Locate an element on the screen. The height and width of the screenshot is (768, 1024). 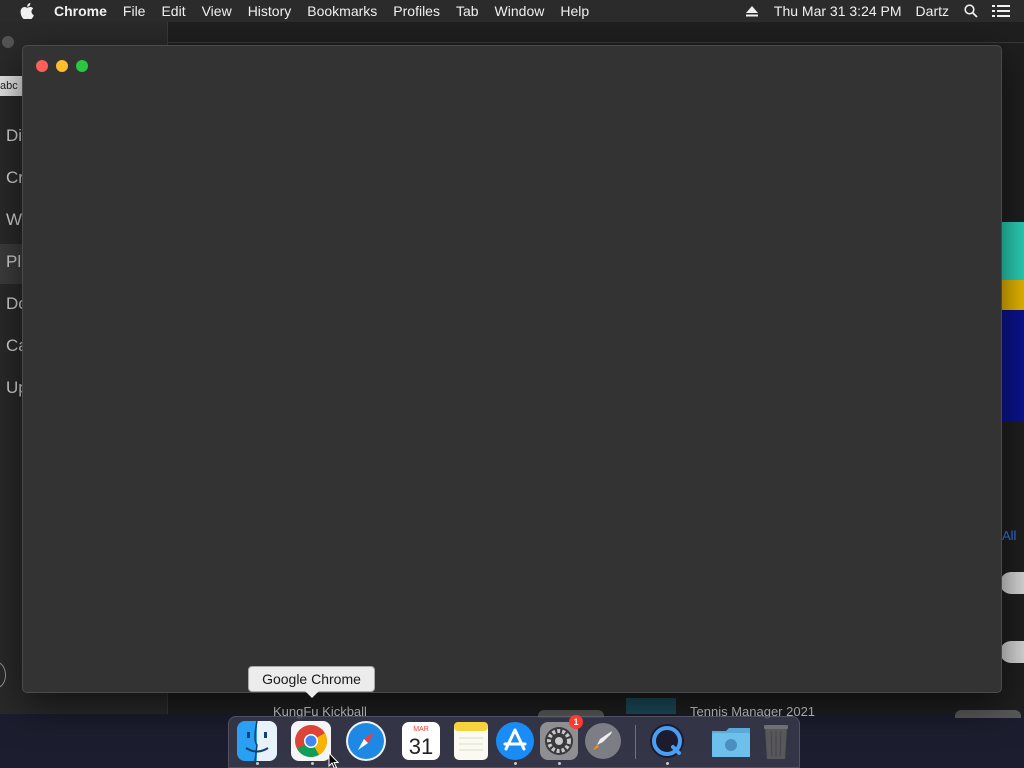
background-divider is located at coordinates (596, 42).